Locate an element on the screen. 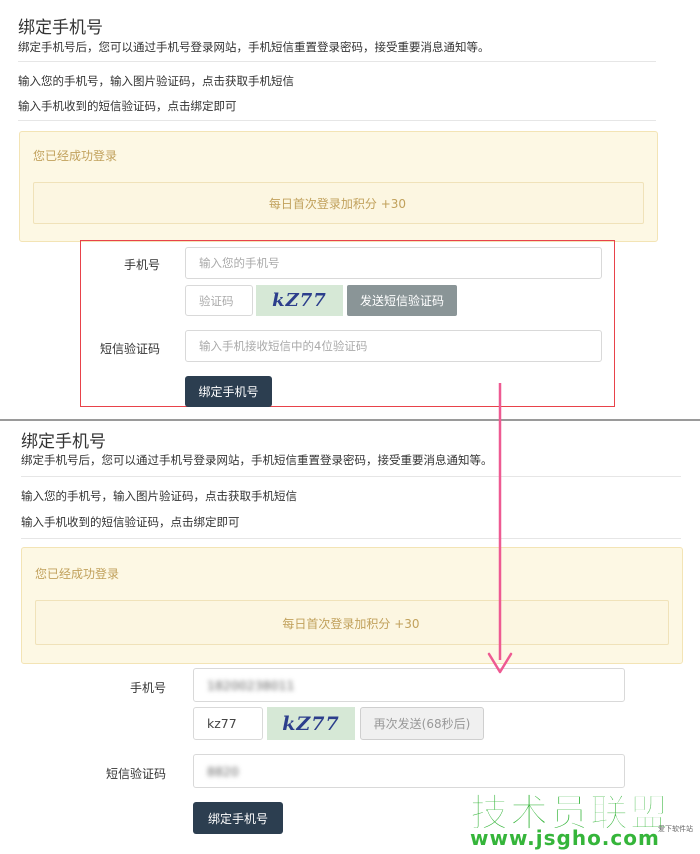 The image size is (700, 854). watermark-url: www.jsgho.com is located at coordinates (565, 838).